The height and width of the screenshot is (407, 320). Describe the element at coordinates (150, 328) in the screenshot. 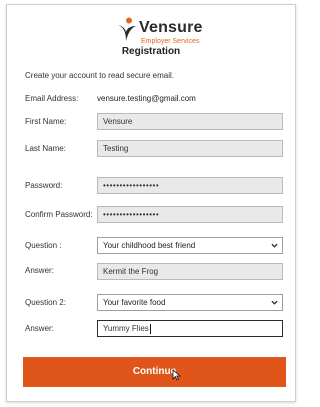

I see `text-caret` at that location.